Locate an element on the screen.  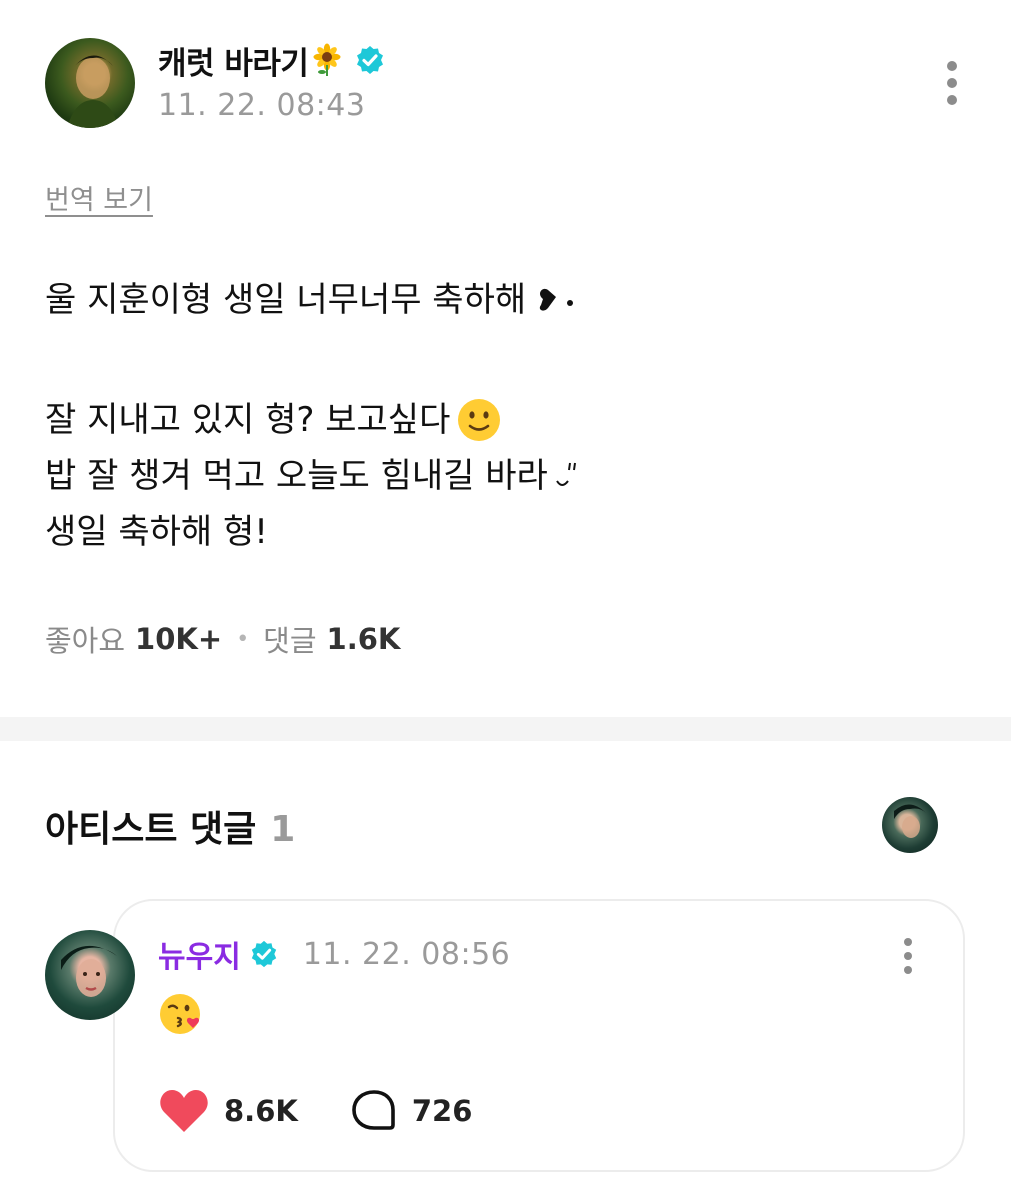
post-stats: 좋아요 10K+ • 댓글 1.6K is located at coordinates (222, 639).